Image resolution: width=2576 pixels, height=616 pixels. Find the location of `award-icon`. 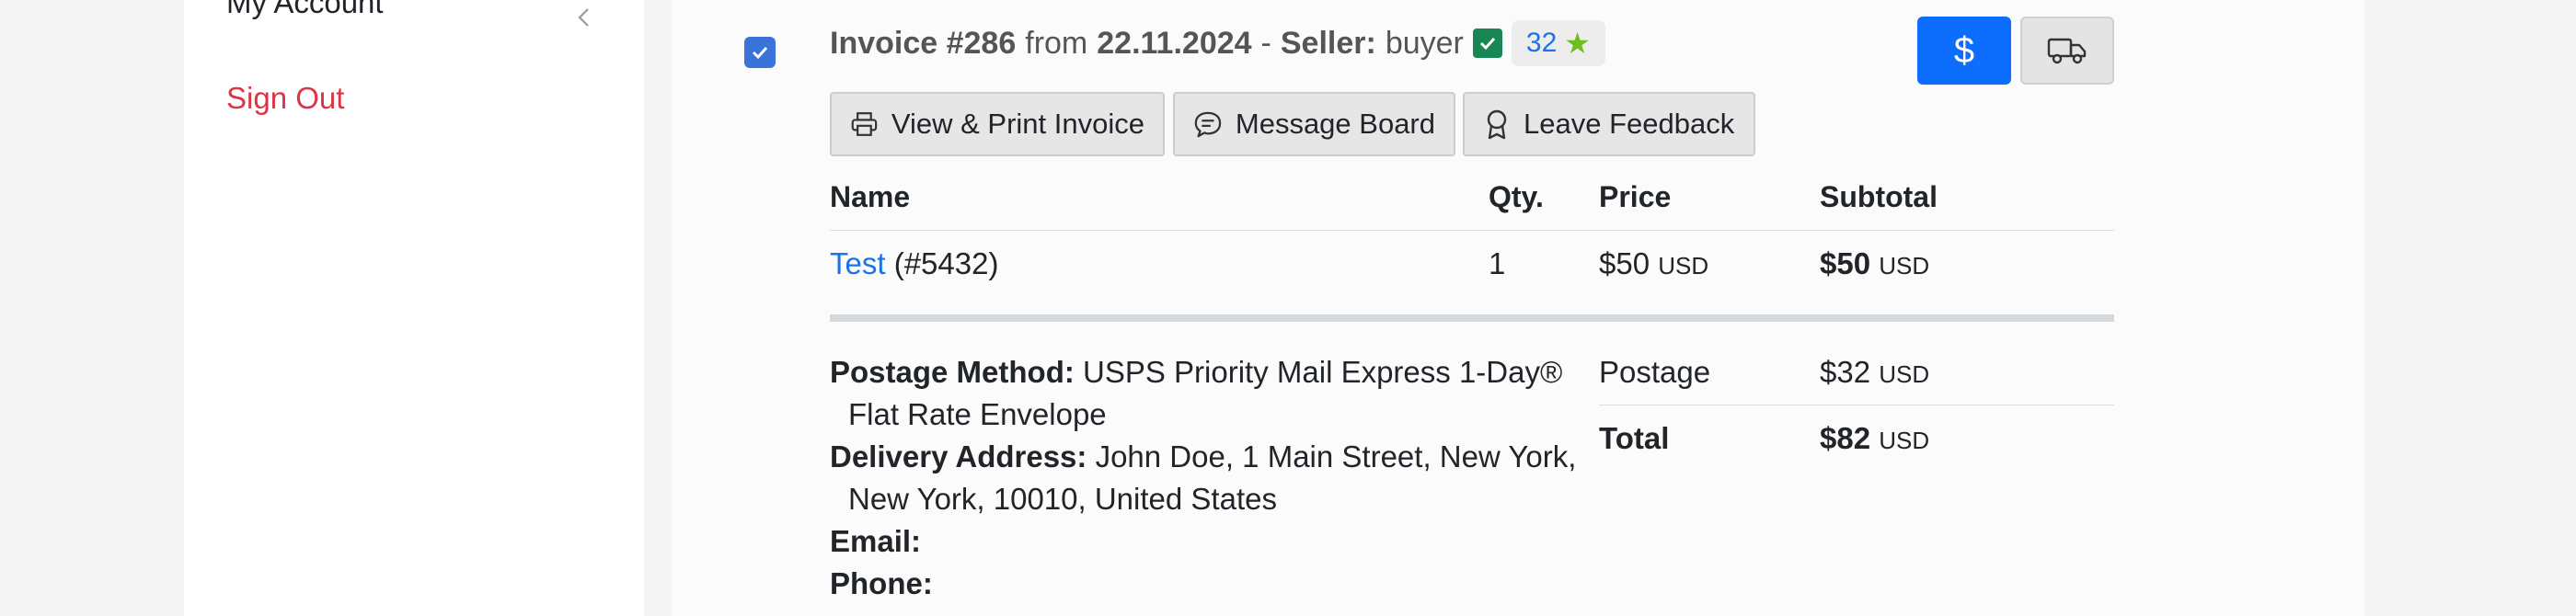

award-icon is located at coordinates (1497, 124).